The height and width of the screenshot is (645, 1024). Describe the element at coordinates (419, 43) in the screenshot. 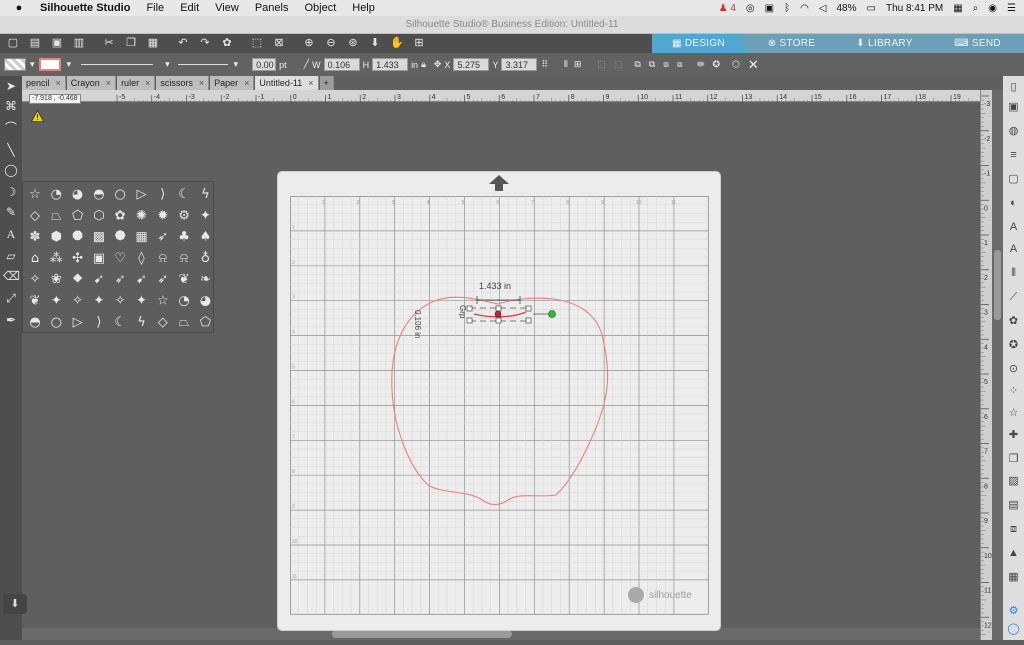

I see `add-page-icon: ⊞` at that location.